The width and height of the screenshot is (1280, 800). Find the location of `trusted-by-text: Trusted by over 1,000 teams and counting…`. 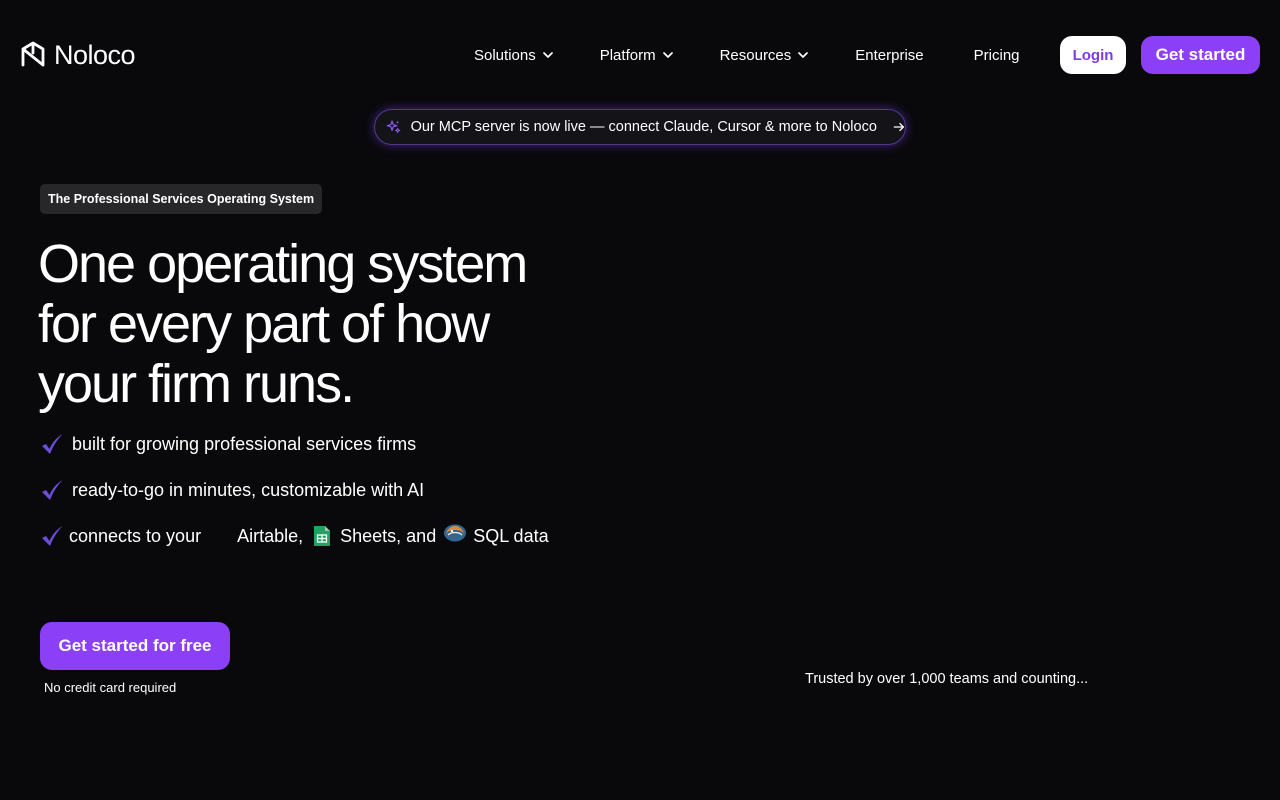

trusted-by-text: Trusted by over 1,000 teams and counting… is located at coordinates (947, 679).